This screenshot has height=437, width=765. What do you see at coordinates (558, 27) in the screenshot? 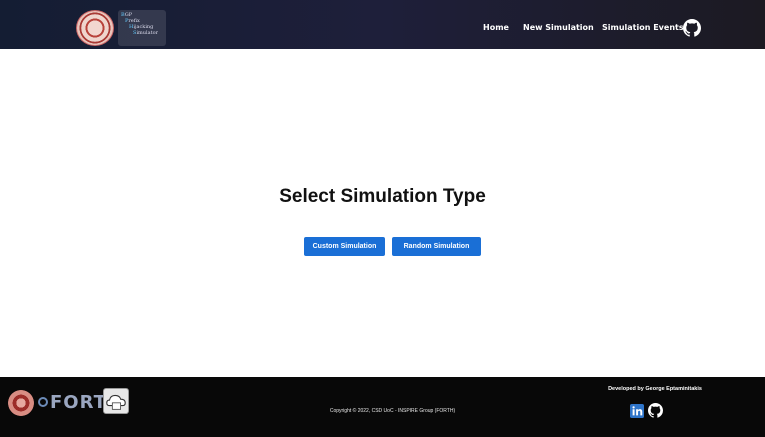
I see `nav-new-simulation: New Simulation` at bounding box center [558, 27].